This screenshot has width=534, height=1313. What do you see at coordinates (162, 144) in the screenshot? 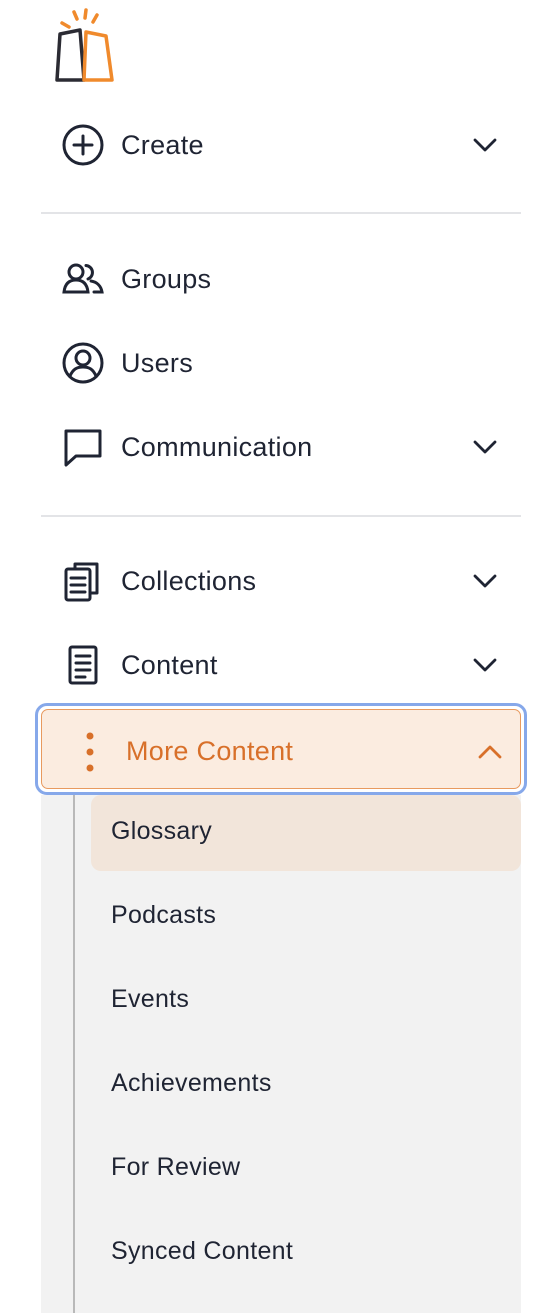
I see `nav-create-label: Create` at bounding box center [162, 144].